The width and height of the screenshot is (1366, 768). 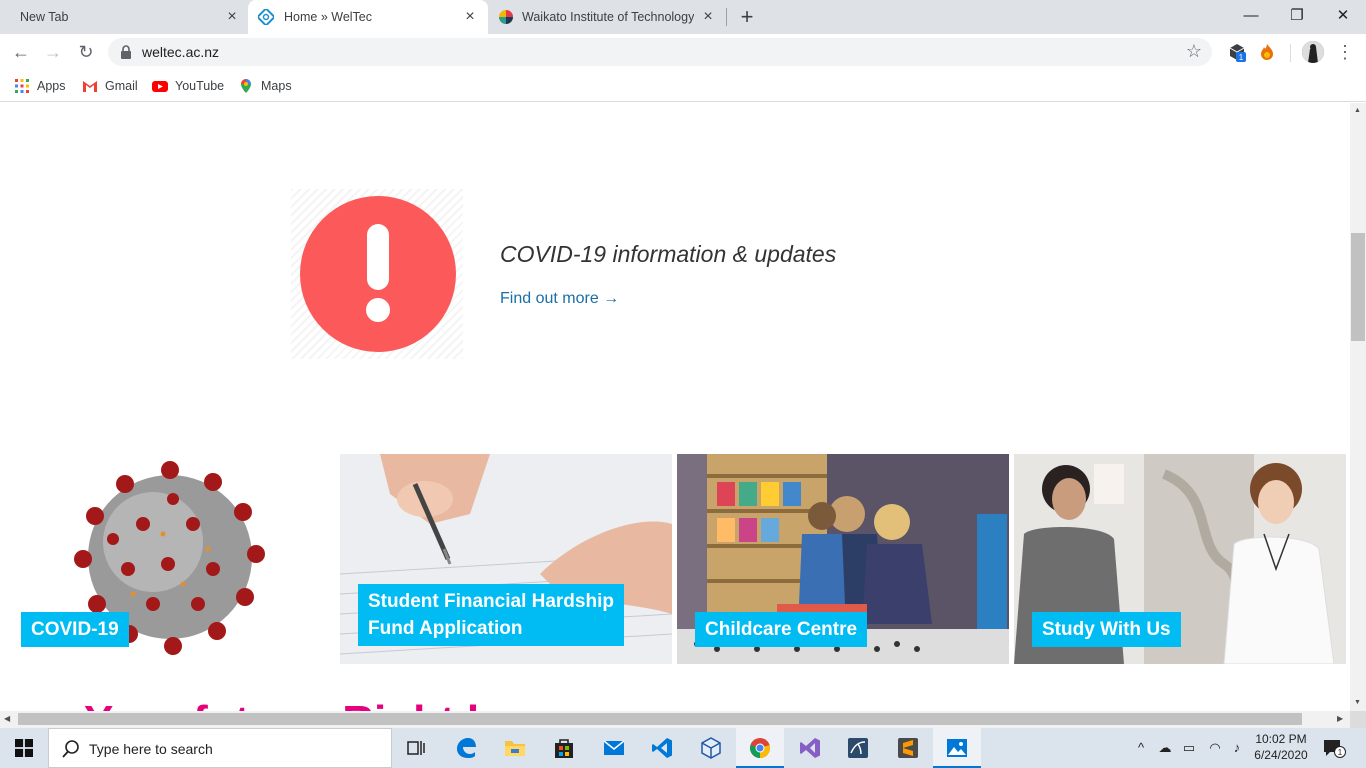 I want to click on card-covid-19: COVID-19, so click(x=169, y=559).